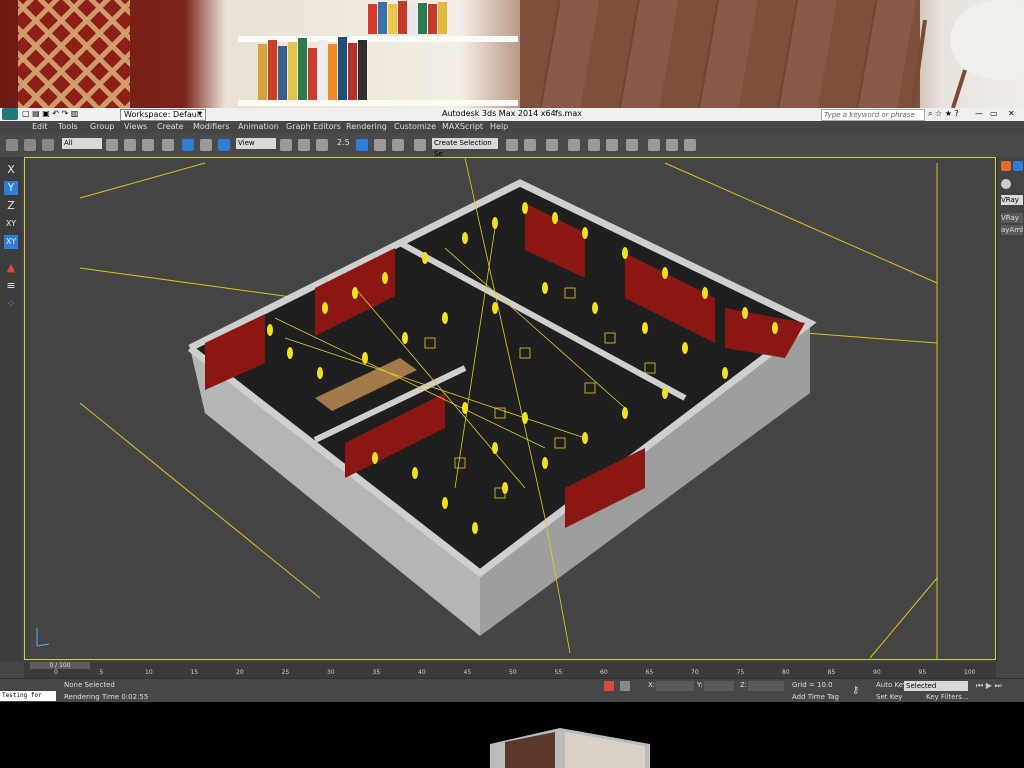 This screenshot has height=768, width=1024. Describe the element at coordinates (574, 145) in the screenshot. I see `graphite-tools-icon` at that location.